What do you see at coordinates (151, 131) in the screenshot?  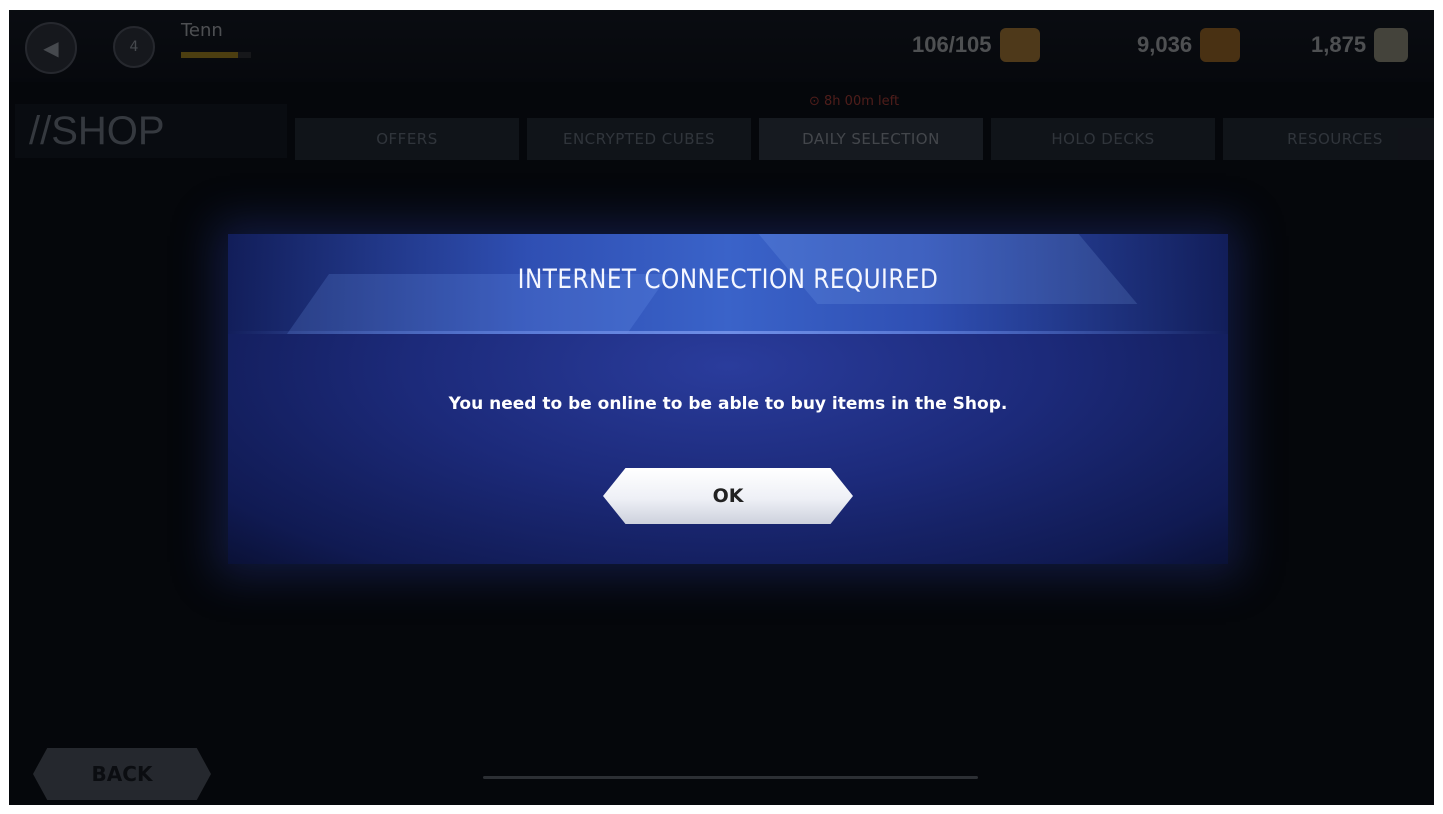 I see `shop-title: //SHOP` at bounding box center [151, 131].